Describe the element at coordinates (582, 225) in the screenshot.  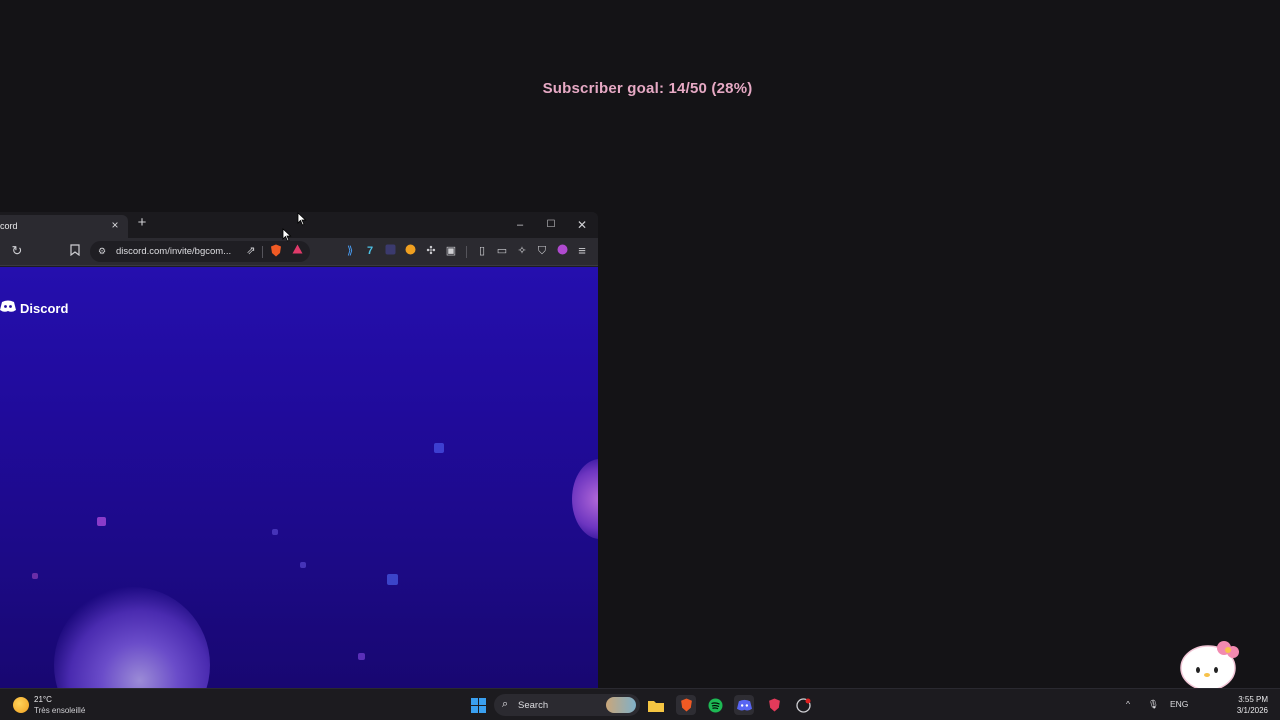
I see `close-window-button: ✕` at that location.